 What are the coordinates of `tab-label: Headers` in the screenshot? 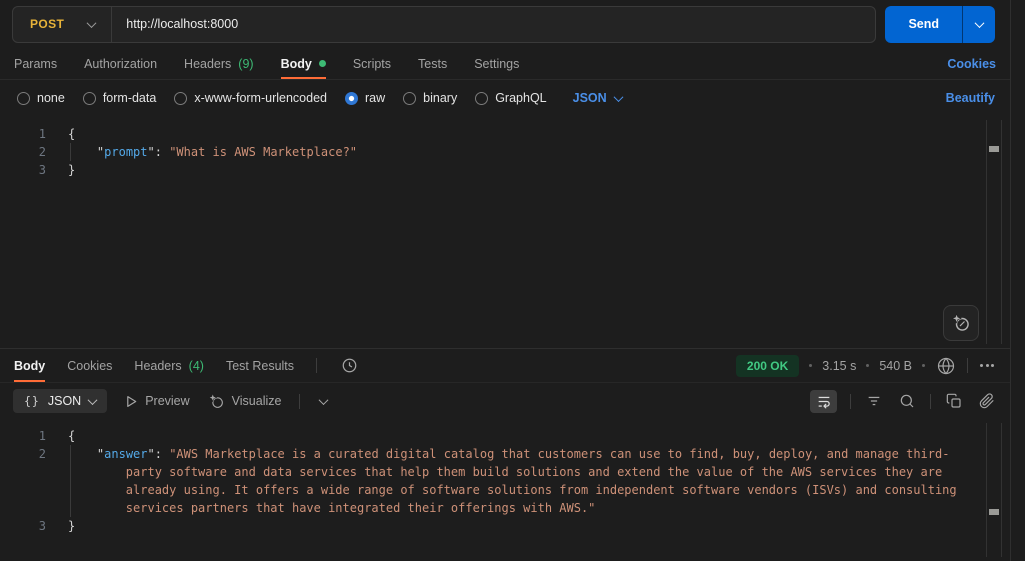 It's located at (158, 365).